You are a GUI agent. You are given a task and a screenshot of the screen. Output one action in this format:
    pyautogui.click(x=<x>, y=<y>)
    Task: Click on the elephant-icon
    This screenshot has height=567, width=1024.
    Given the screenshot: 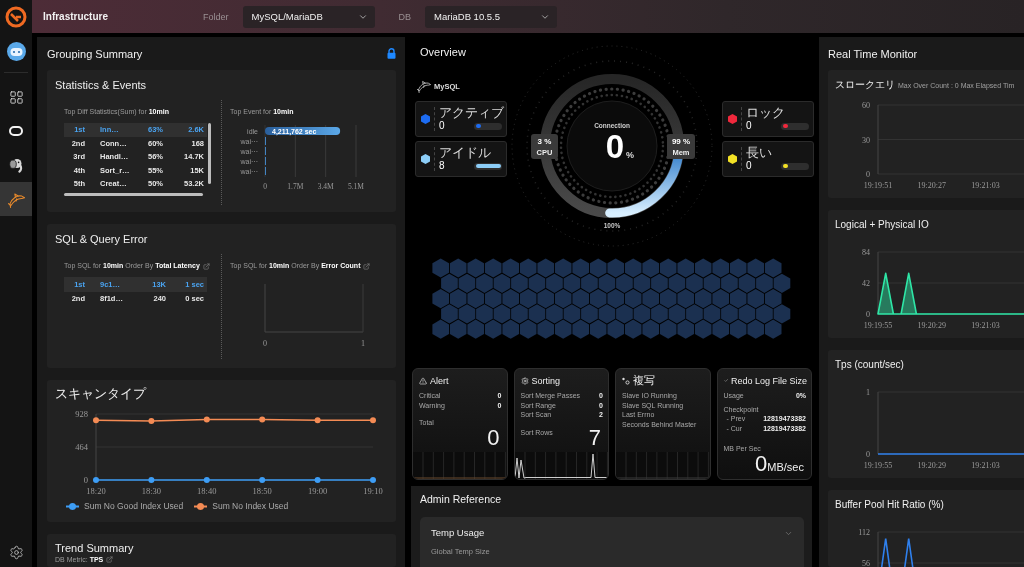 What is the action you would take?
    pyautogui.click(x=16, y=165)
    